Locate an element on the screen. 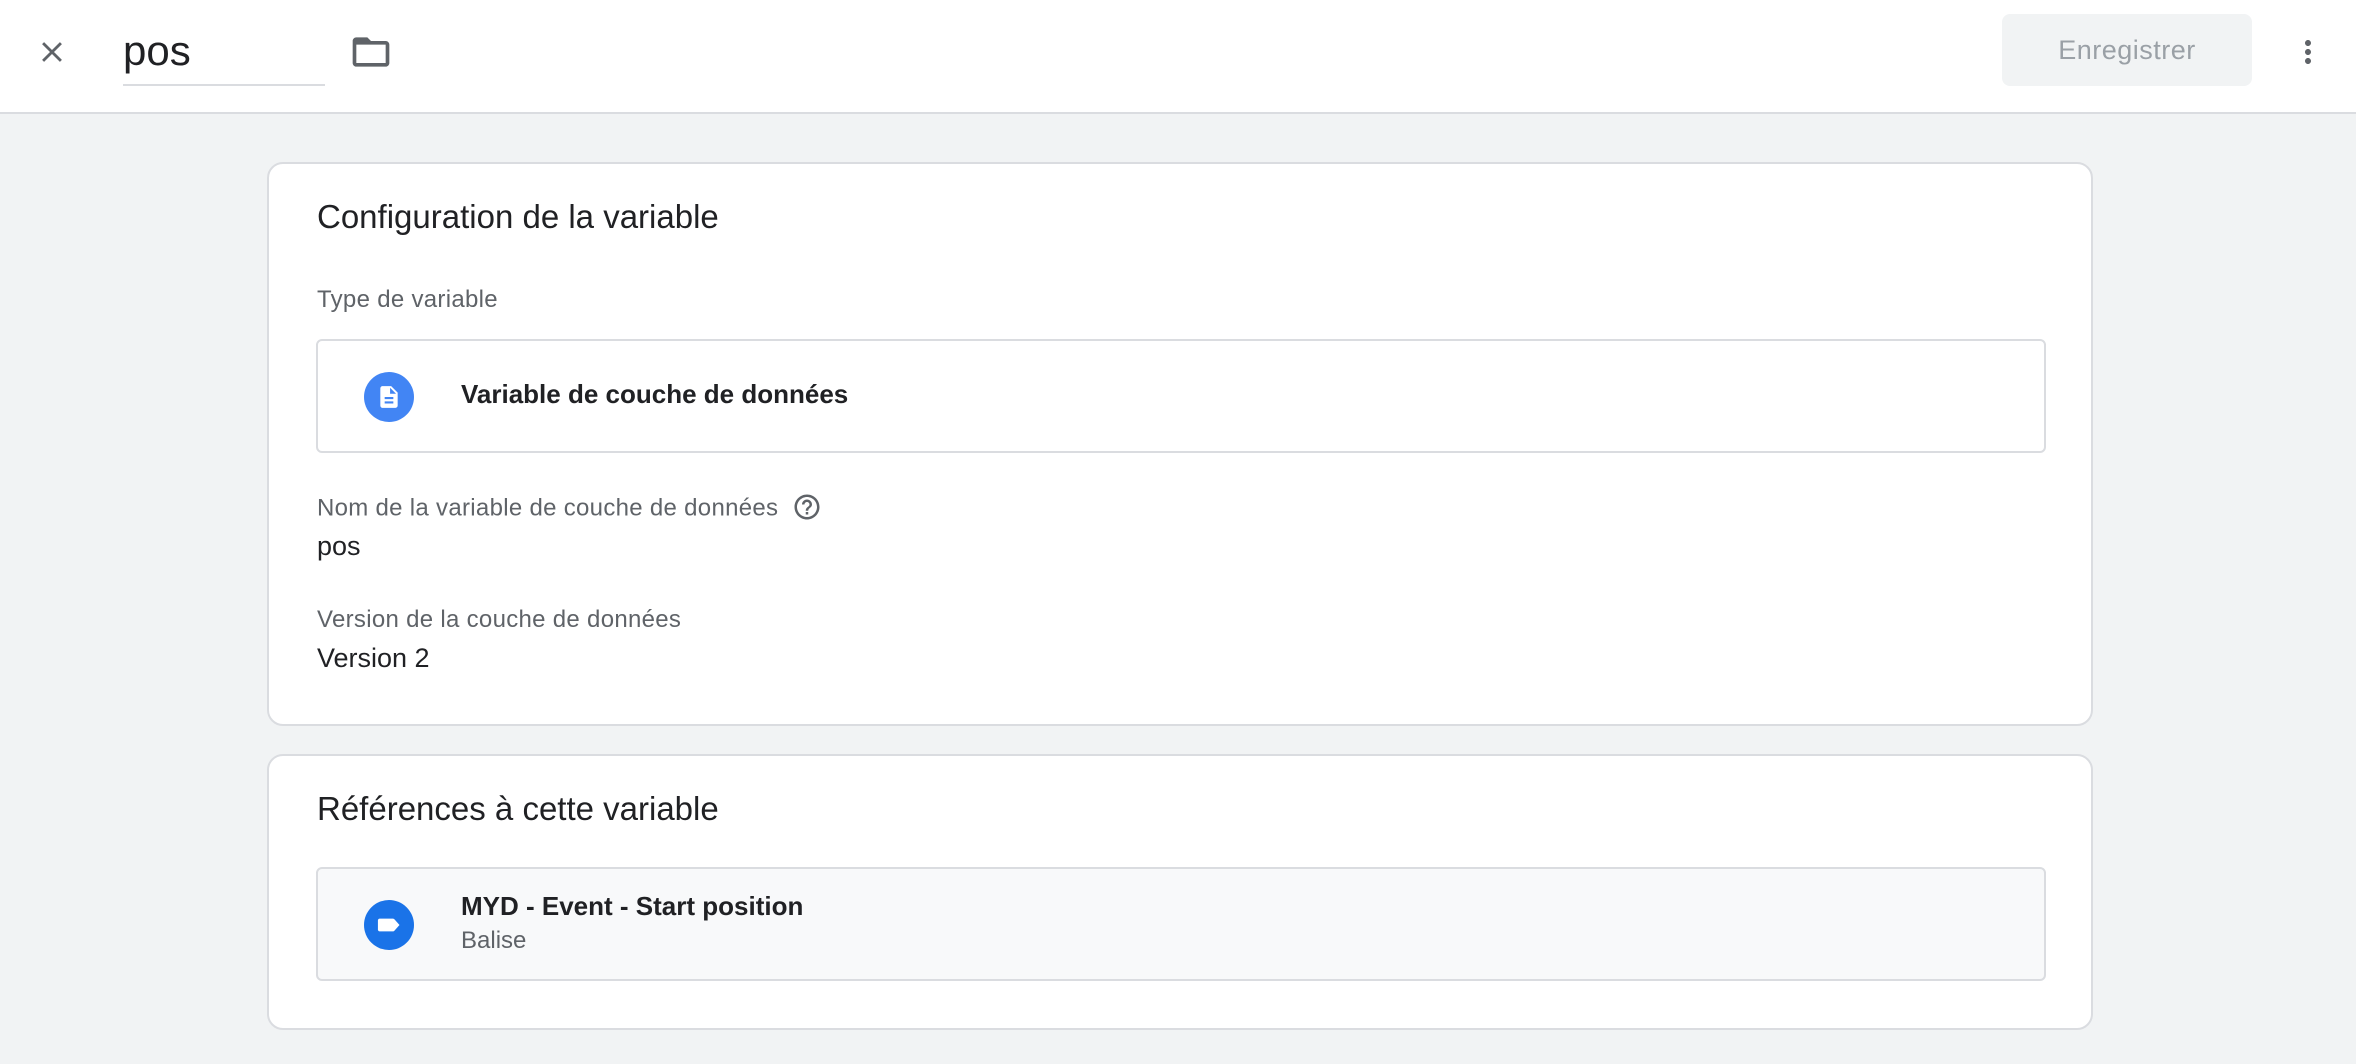  variable-type-name: Variable de couche de données is located at coordinates (655, 394).